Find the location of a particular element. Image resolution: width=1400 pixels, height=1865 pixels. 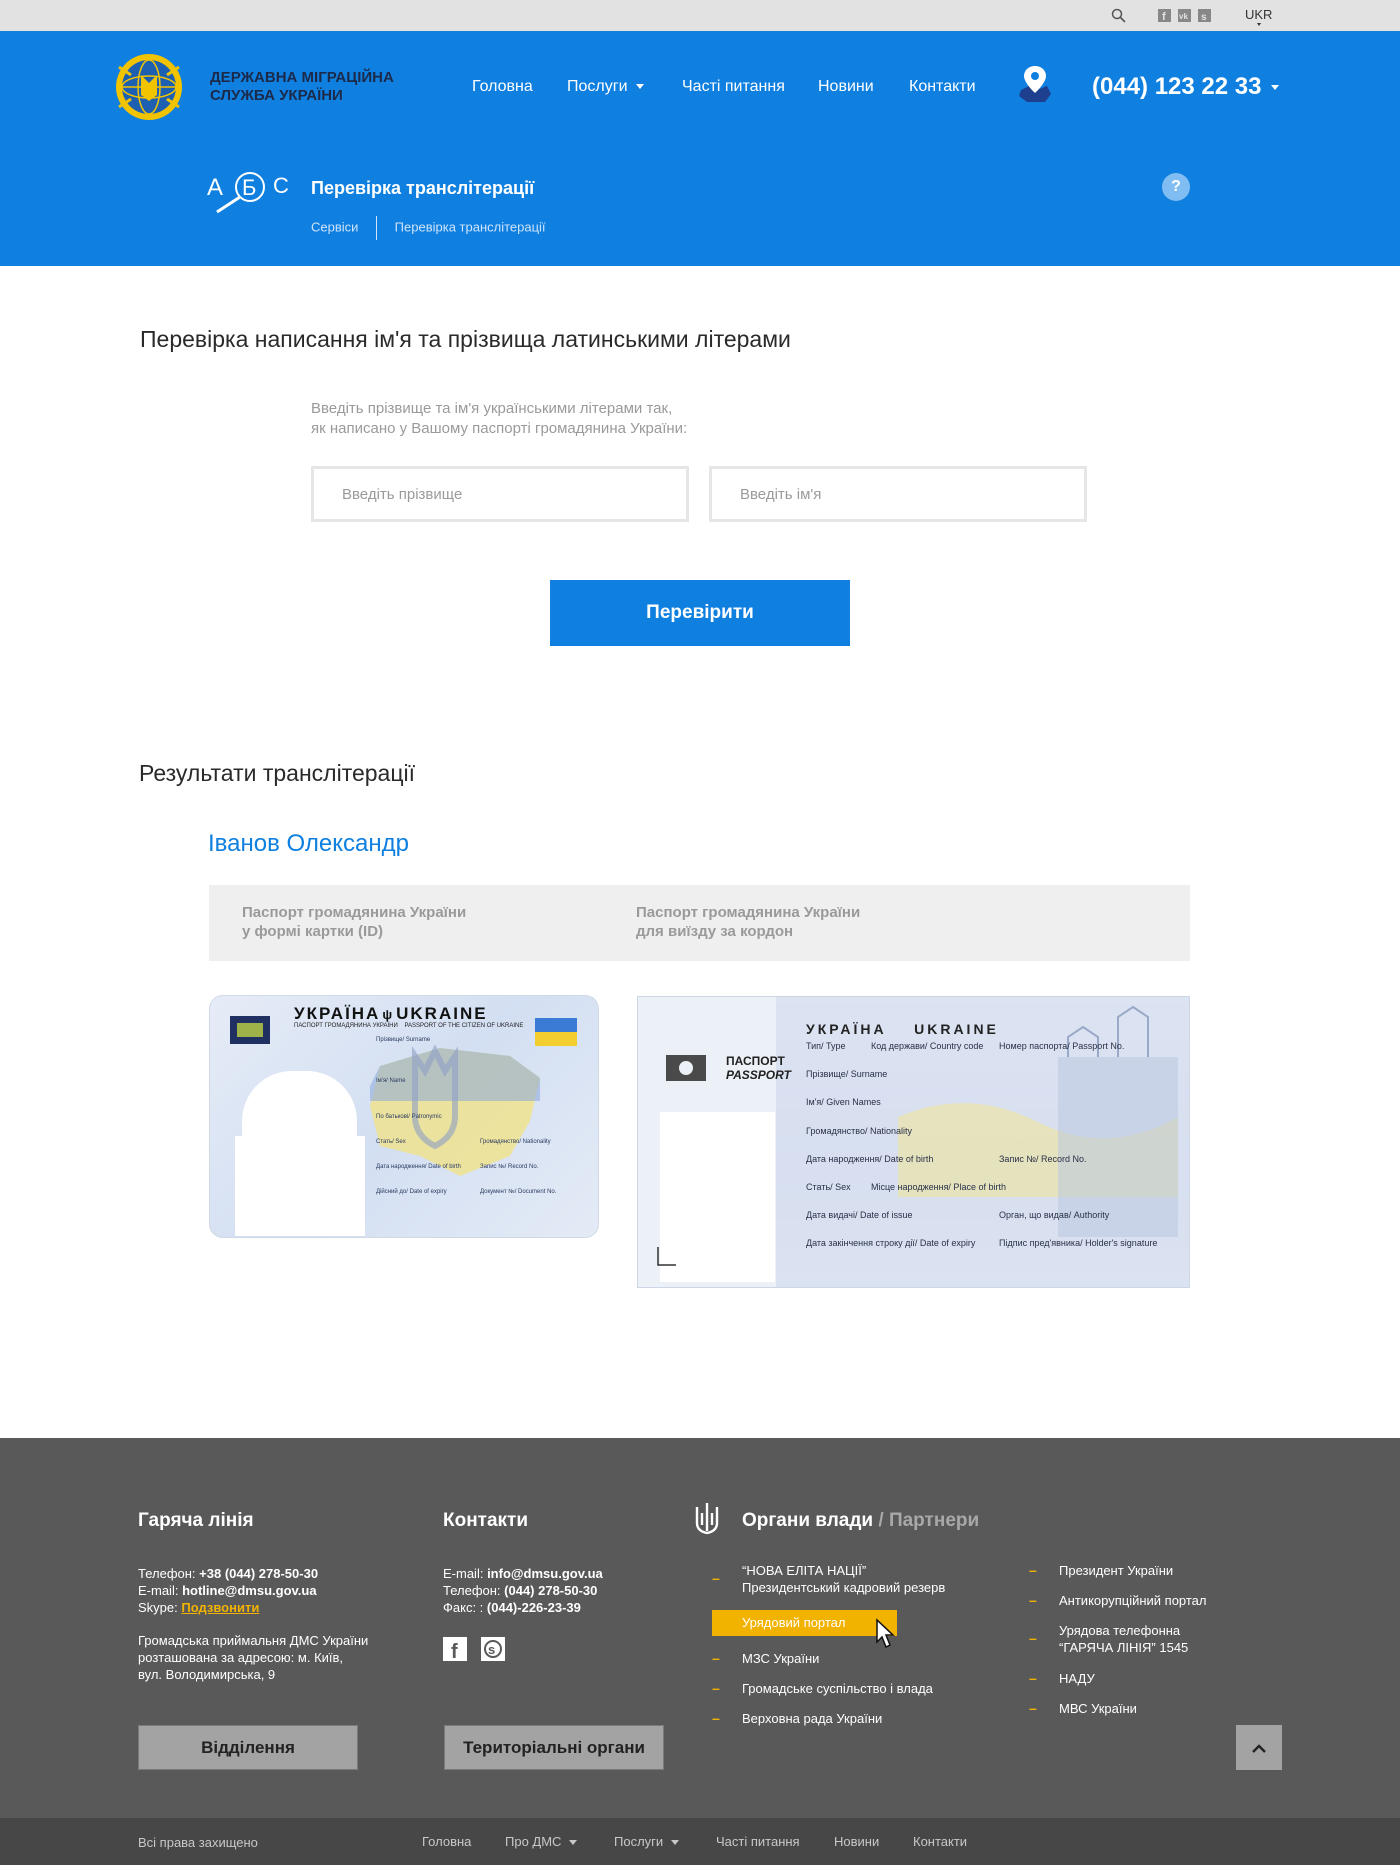

hotline-phone: +38 (044) 278-50-30 is located at coordinates (258, 1573).